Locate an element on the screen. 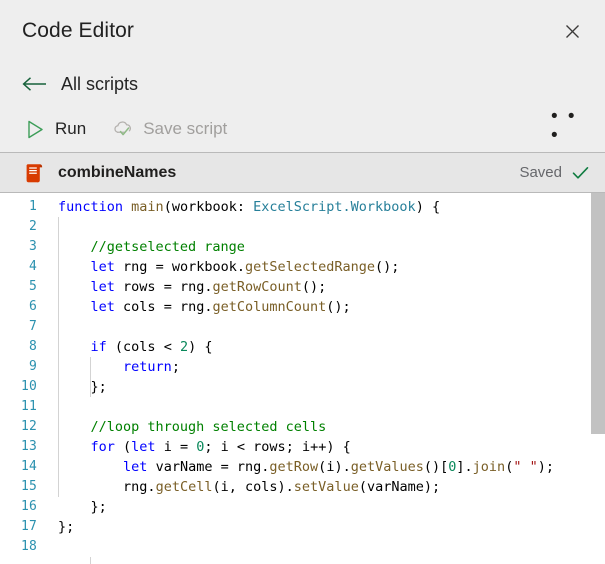  code-line: let rows = rng.getRowCount(); is located at coordinates (208, 287).